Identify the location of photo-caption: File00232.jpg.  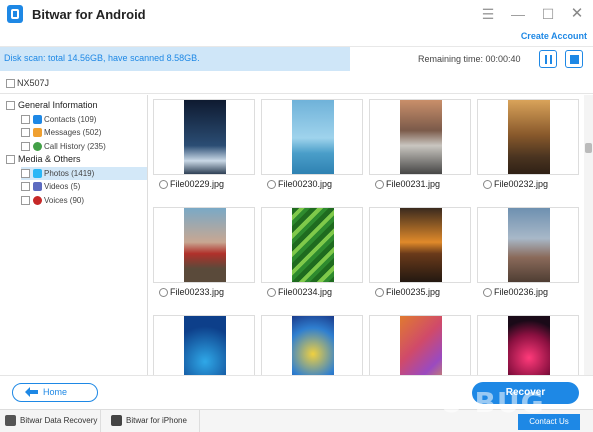
(516, 184).